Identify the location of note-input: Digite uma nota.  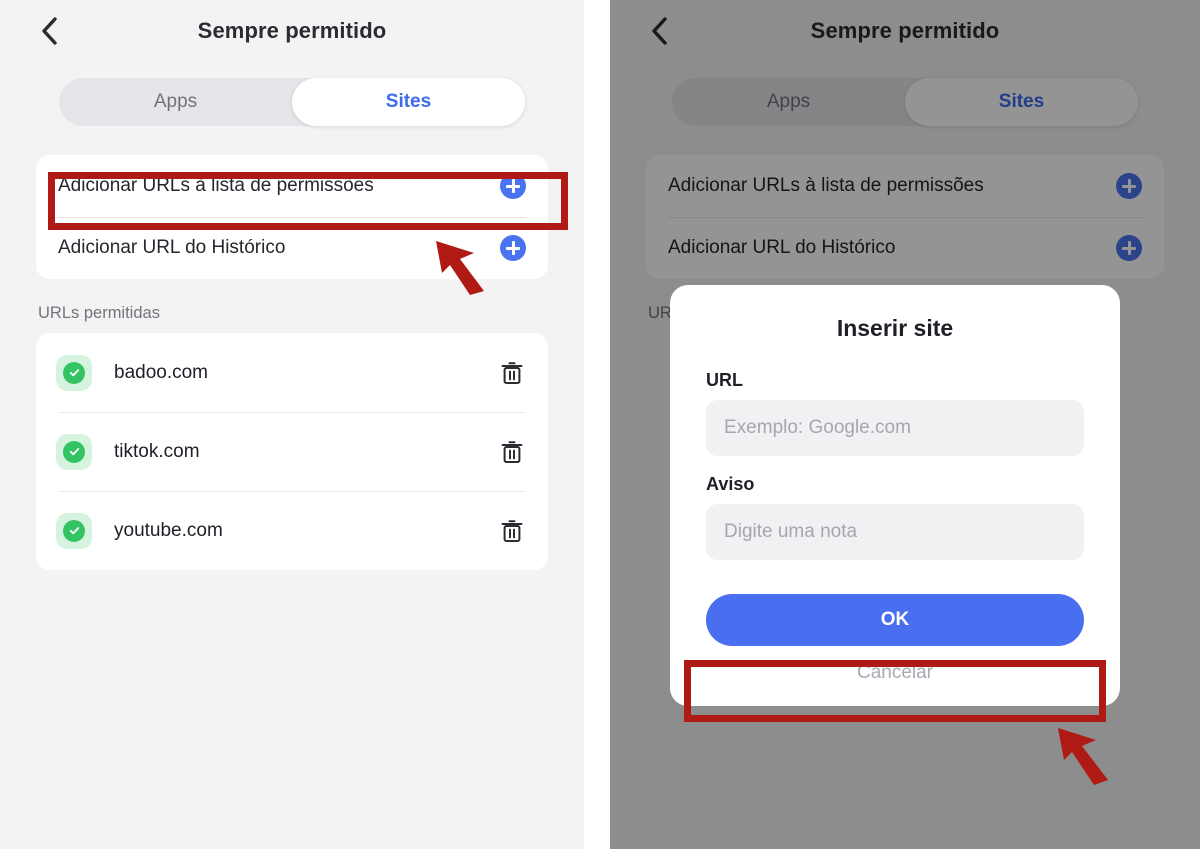
(895, 532).